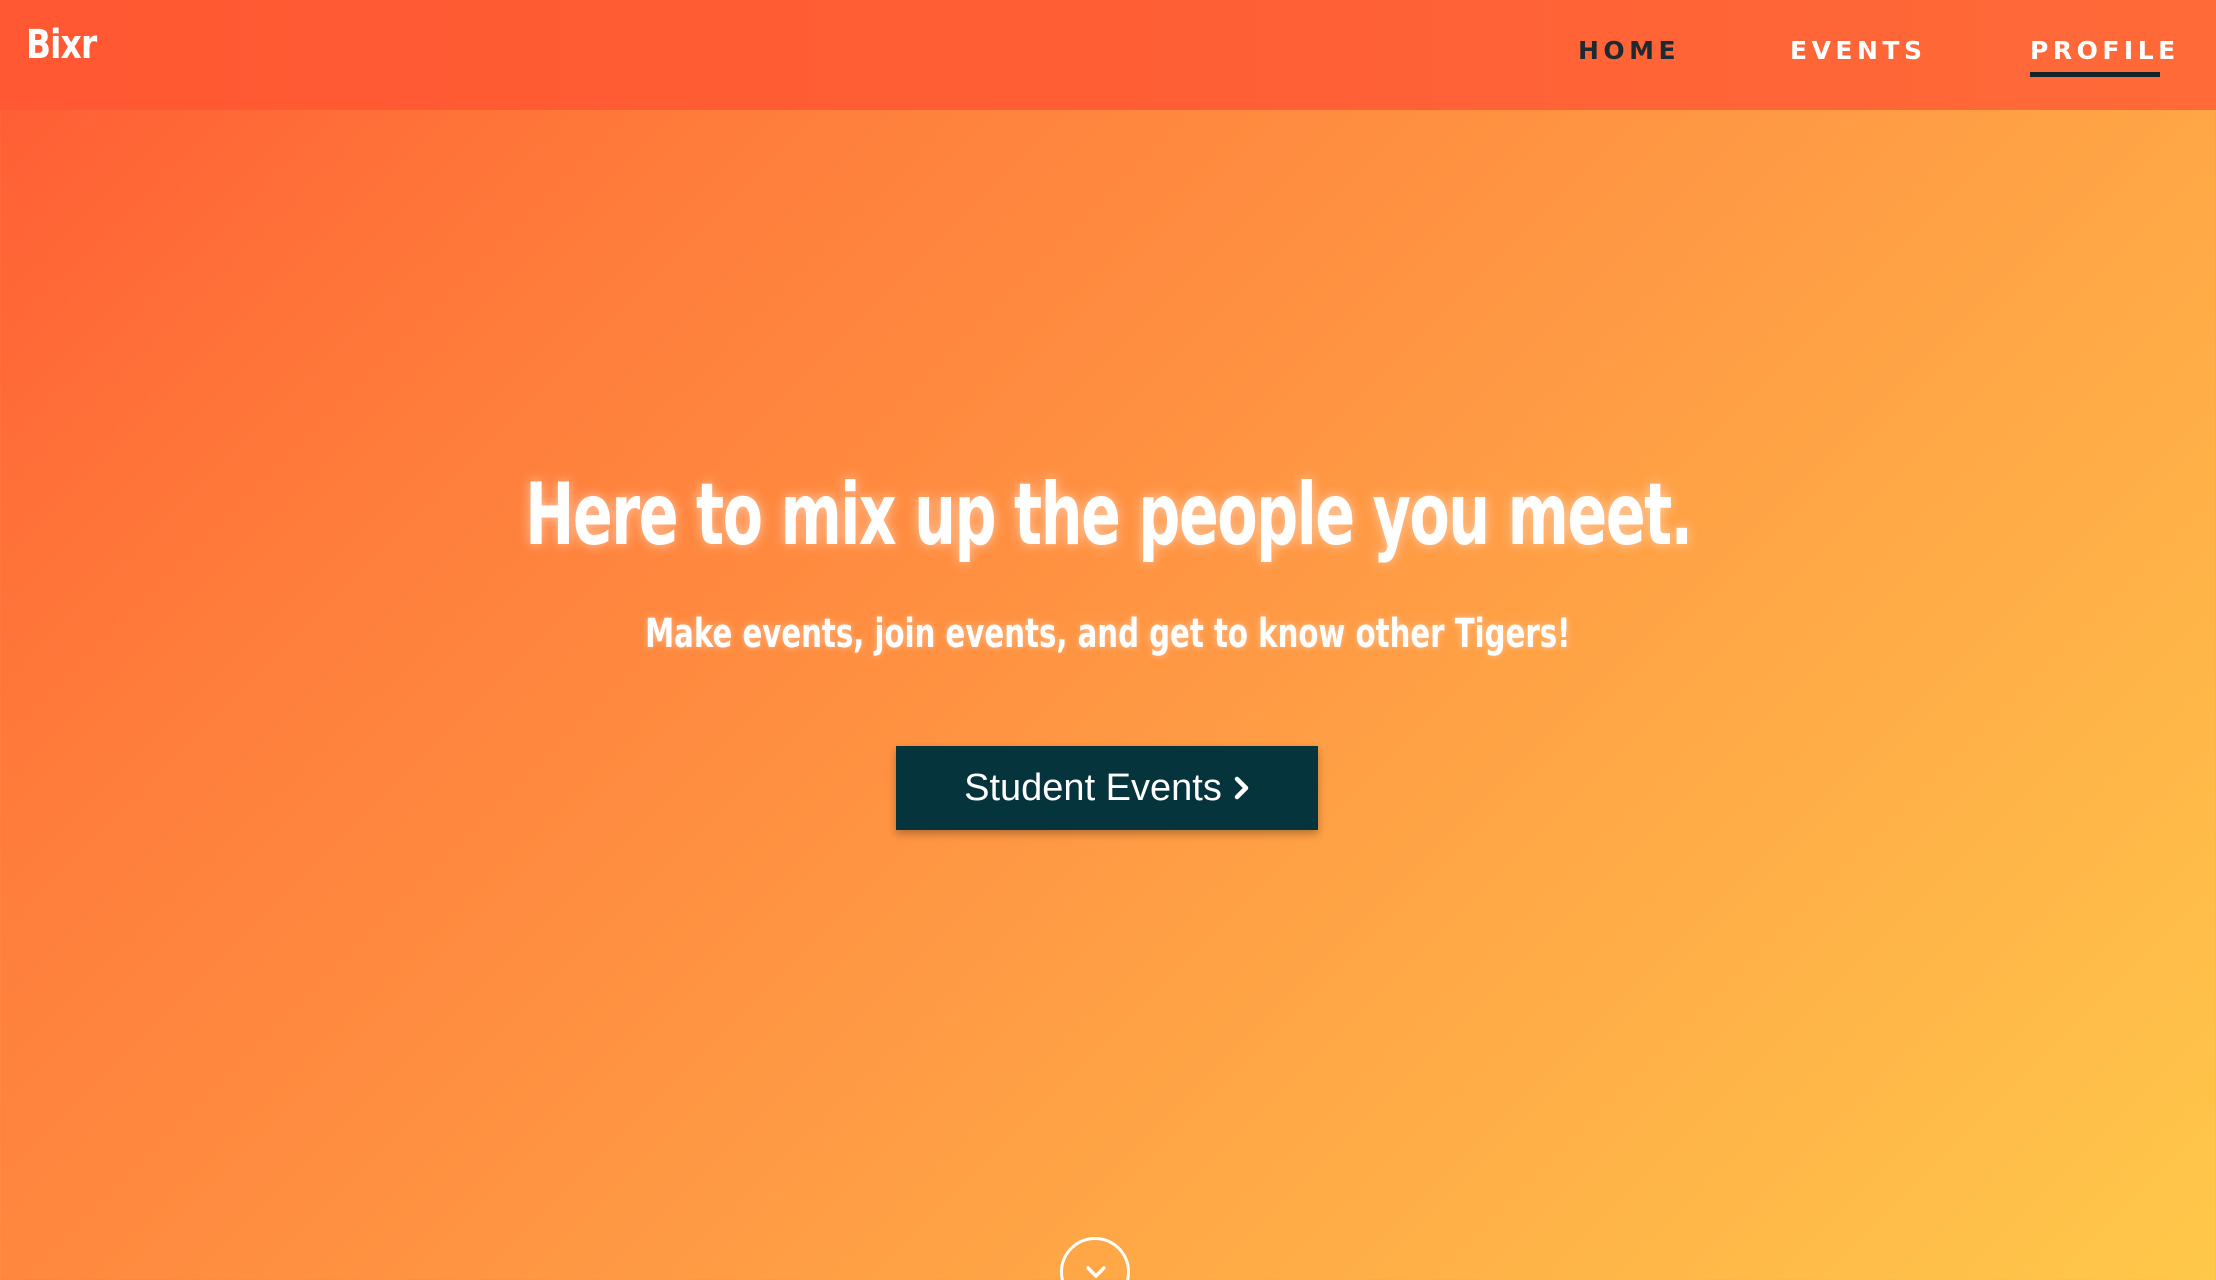 This screenshot has height=1280, width=2216. I want to click on hero-title: Here to mix up the people you meet., so click(1108, 515).